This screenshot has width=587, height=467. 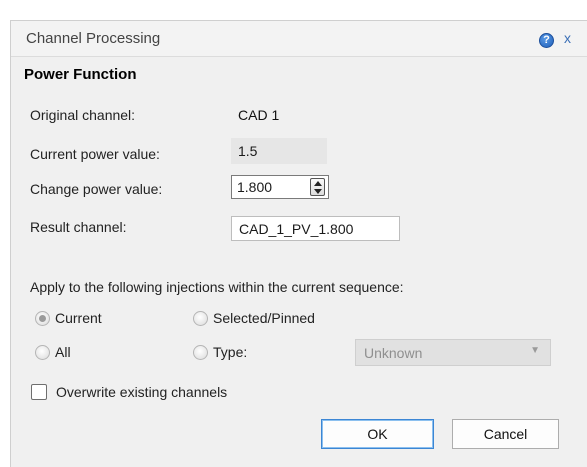 I want to click on radio-all: All, so click(x=75, y=353).